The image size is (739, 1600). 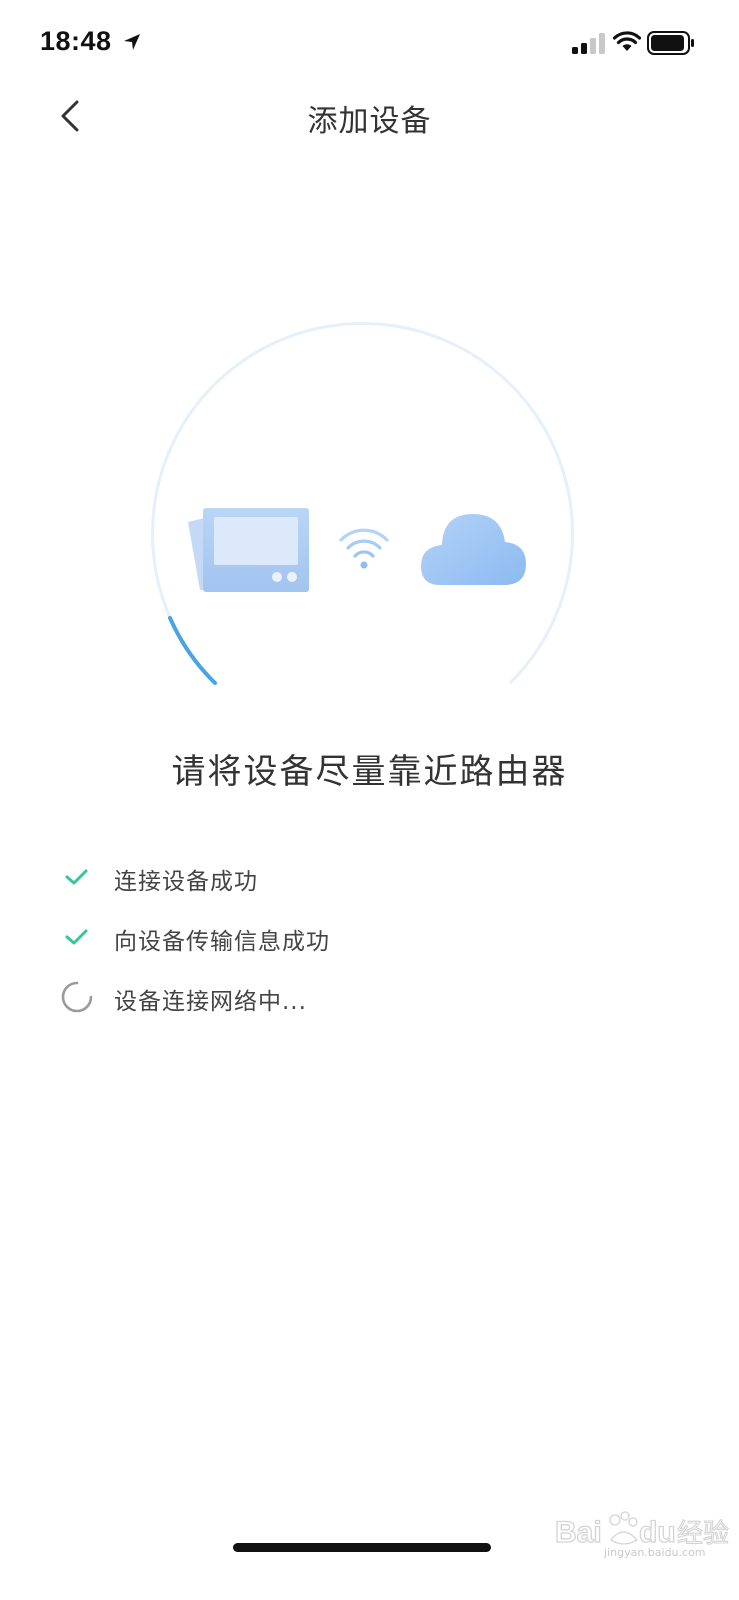 I want to click on status-time: 18:48, so click(x=76, y=41).